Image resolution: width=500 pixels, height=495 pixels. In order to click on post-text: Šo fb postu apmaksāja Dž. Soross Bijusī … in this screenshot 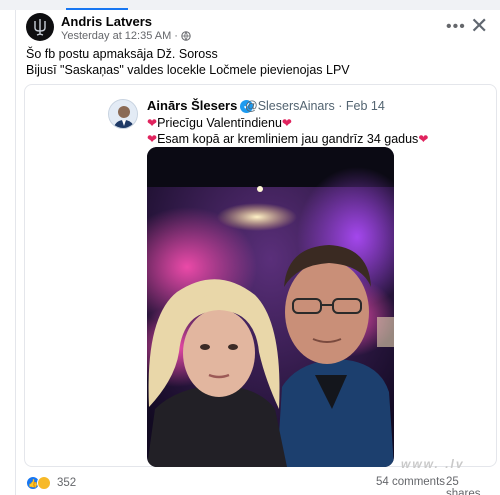, I will do `click(188, 62)`.